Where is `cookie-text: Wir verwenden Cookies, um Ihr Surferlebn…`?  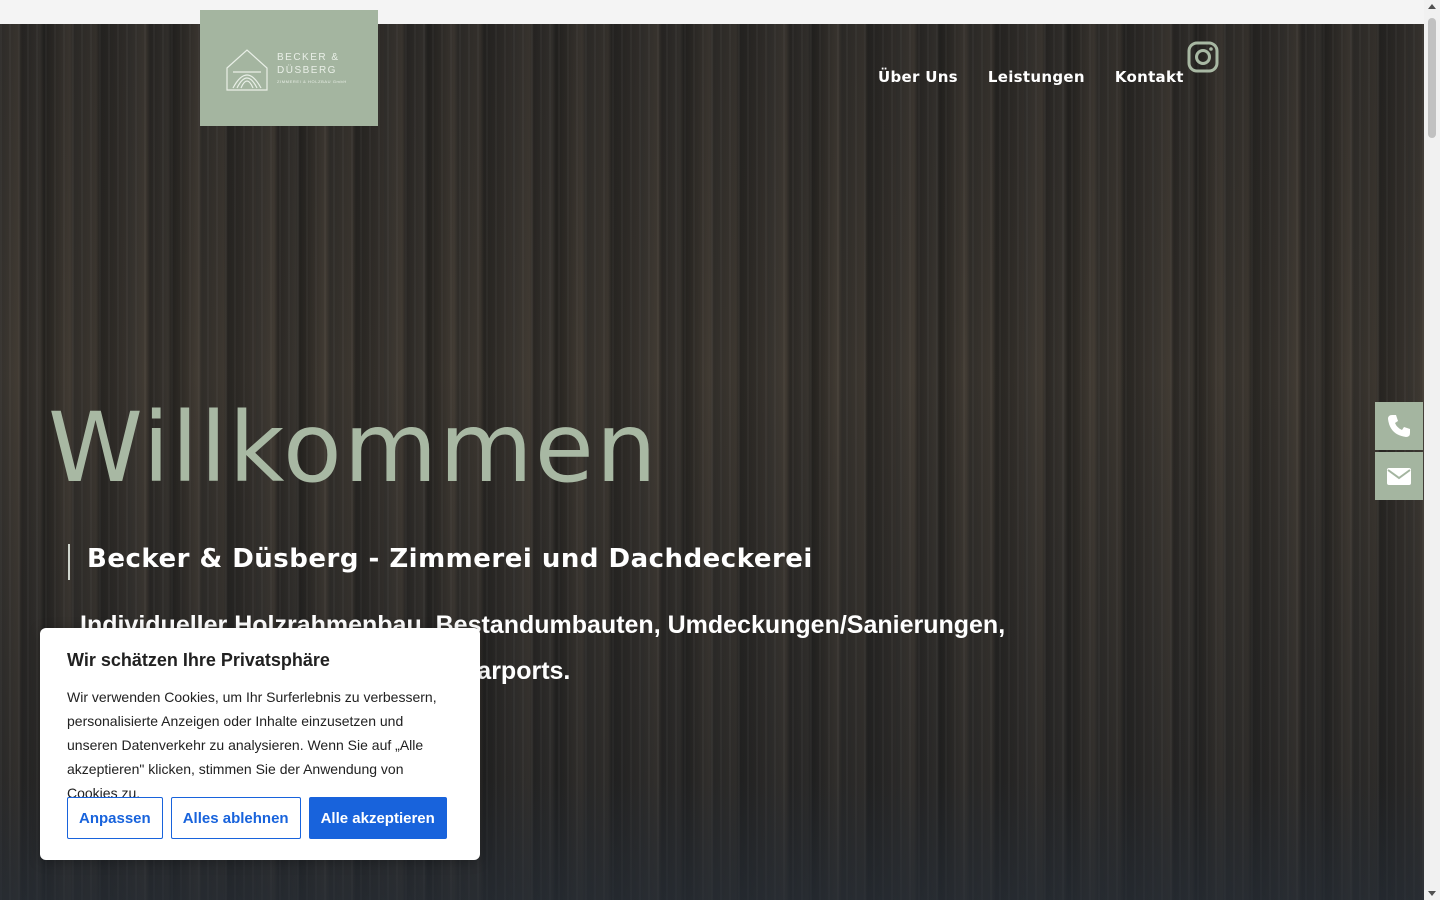
cookie-text: Wir verwenden Cookies, um Ihr Surferlebn… is located at coordinates (252, 745).